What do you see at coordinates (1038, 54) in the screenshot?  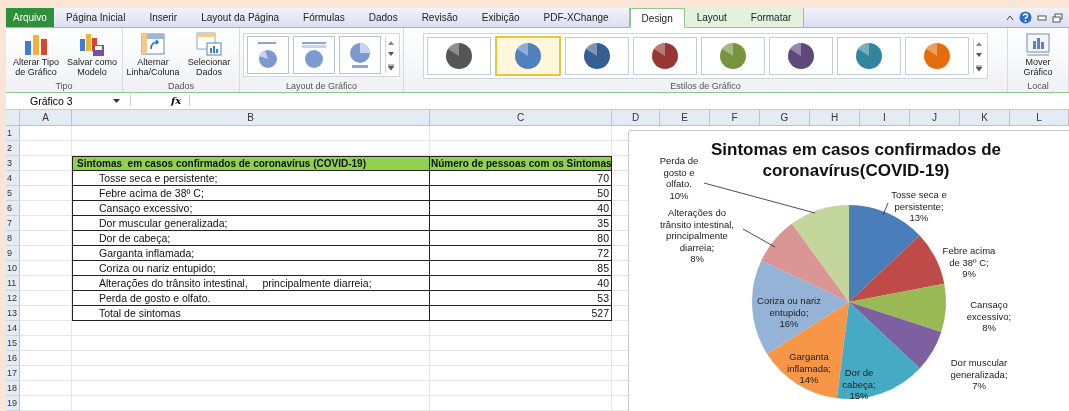 I see `ribbon-button: Mover Gráfico` at bounding box center [1038, 54].